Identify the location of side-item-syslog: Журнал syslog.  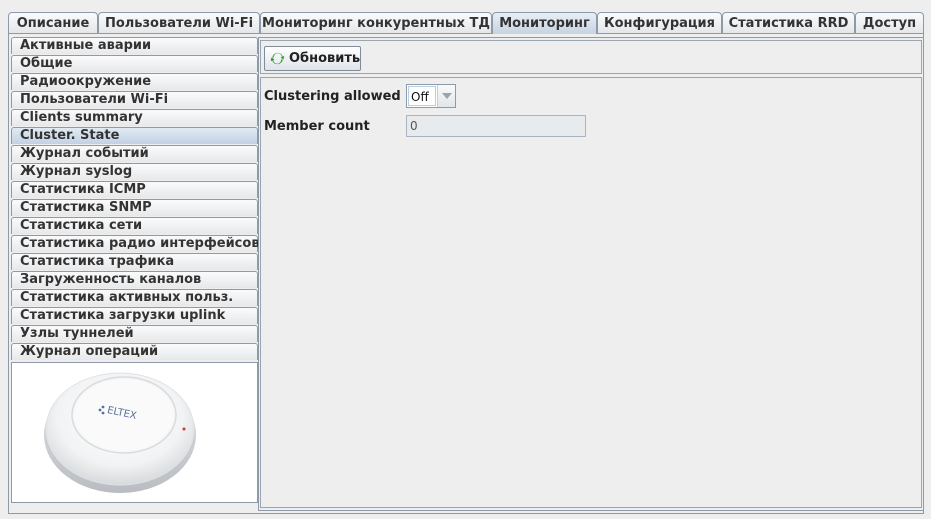
(134, 171).